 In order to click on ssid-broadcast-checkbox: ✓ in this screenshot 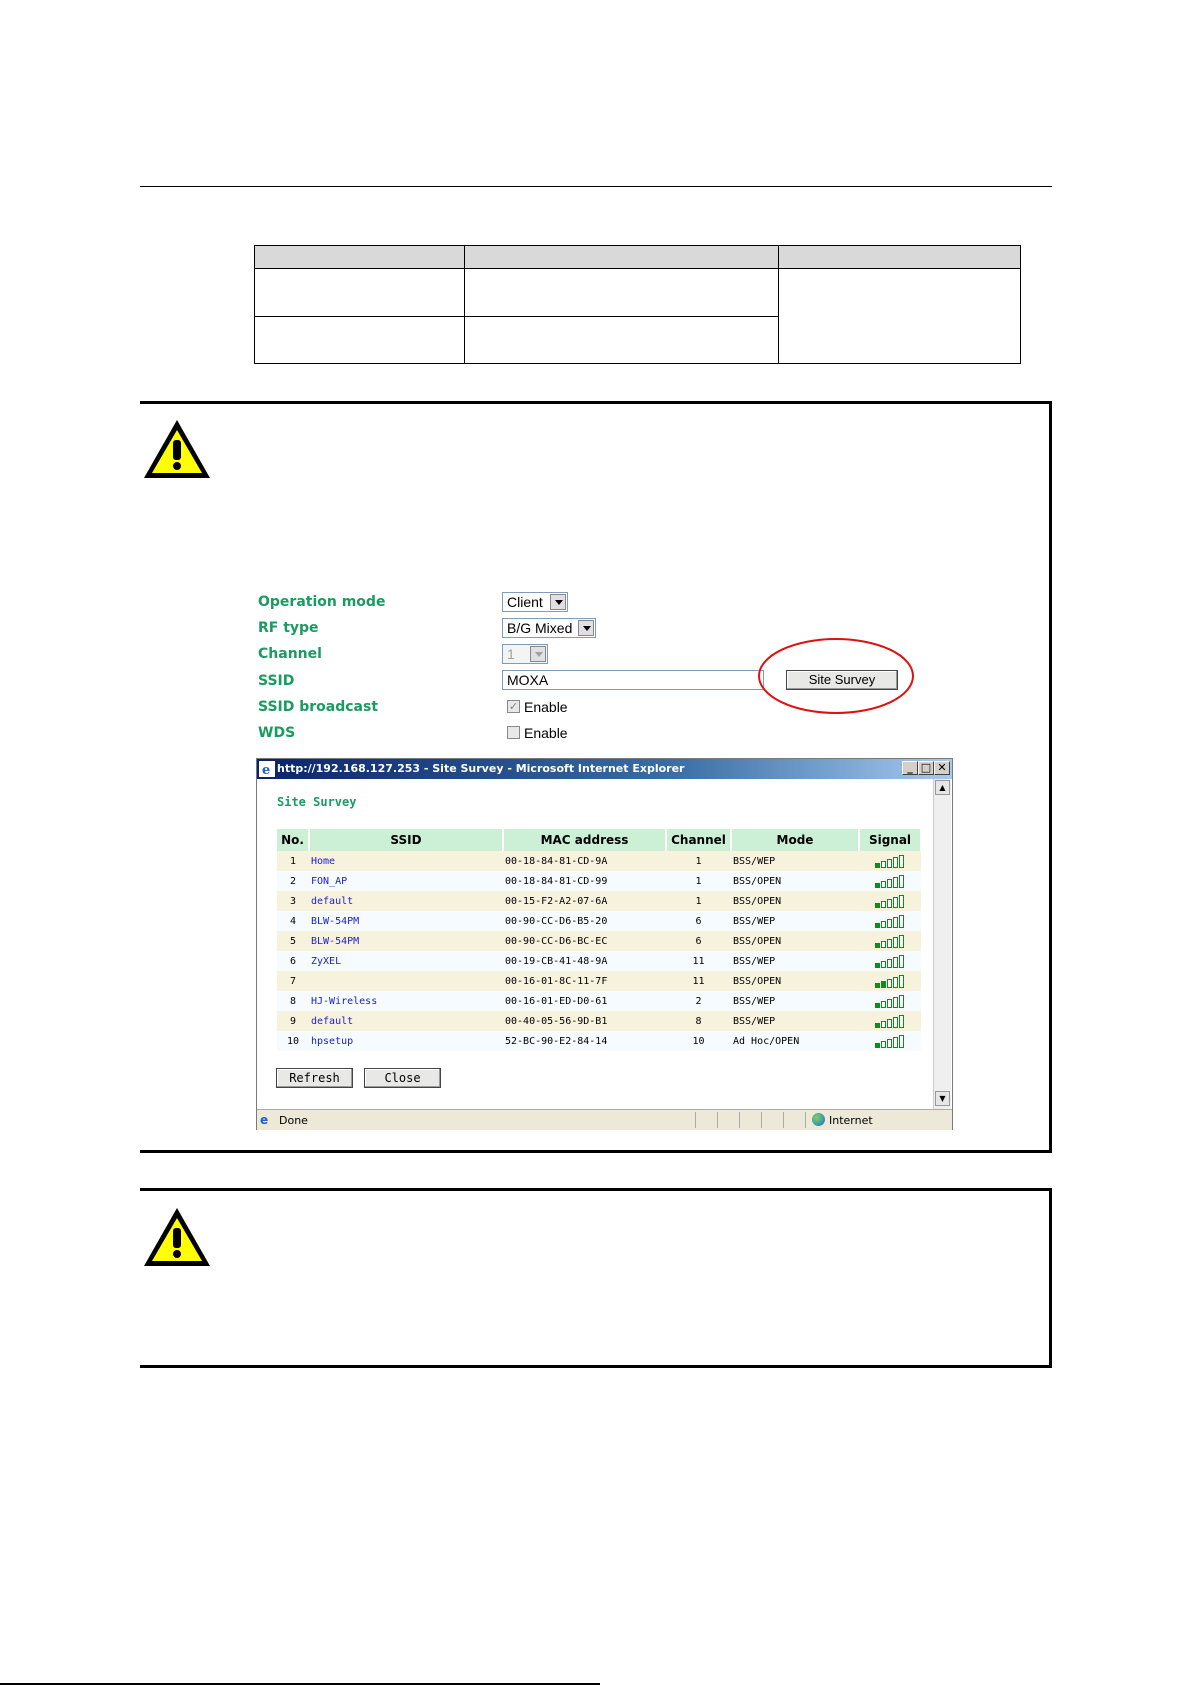, I will do `click(513, 706)`.